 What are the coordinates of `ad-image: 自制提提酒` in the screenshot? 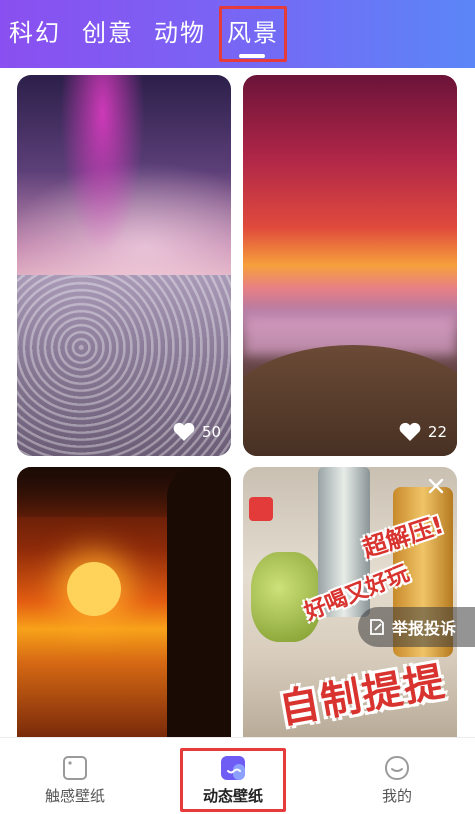 It's located at (362, 696).